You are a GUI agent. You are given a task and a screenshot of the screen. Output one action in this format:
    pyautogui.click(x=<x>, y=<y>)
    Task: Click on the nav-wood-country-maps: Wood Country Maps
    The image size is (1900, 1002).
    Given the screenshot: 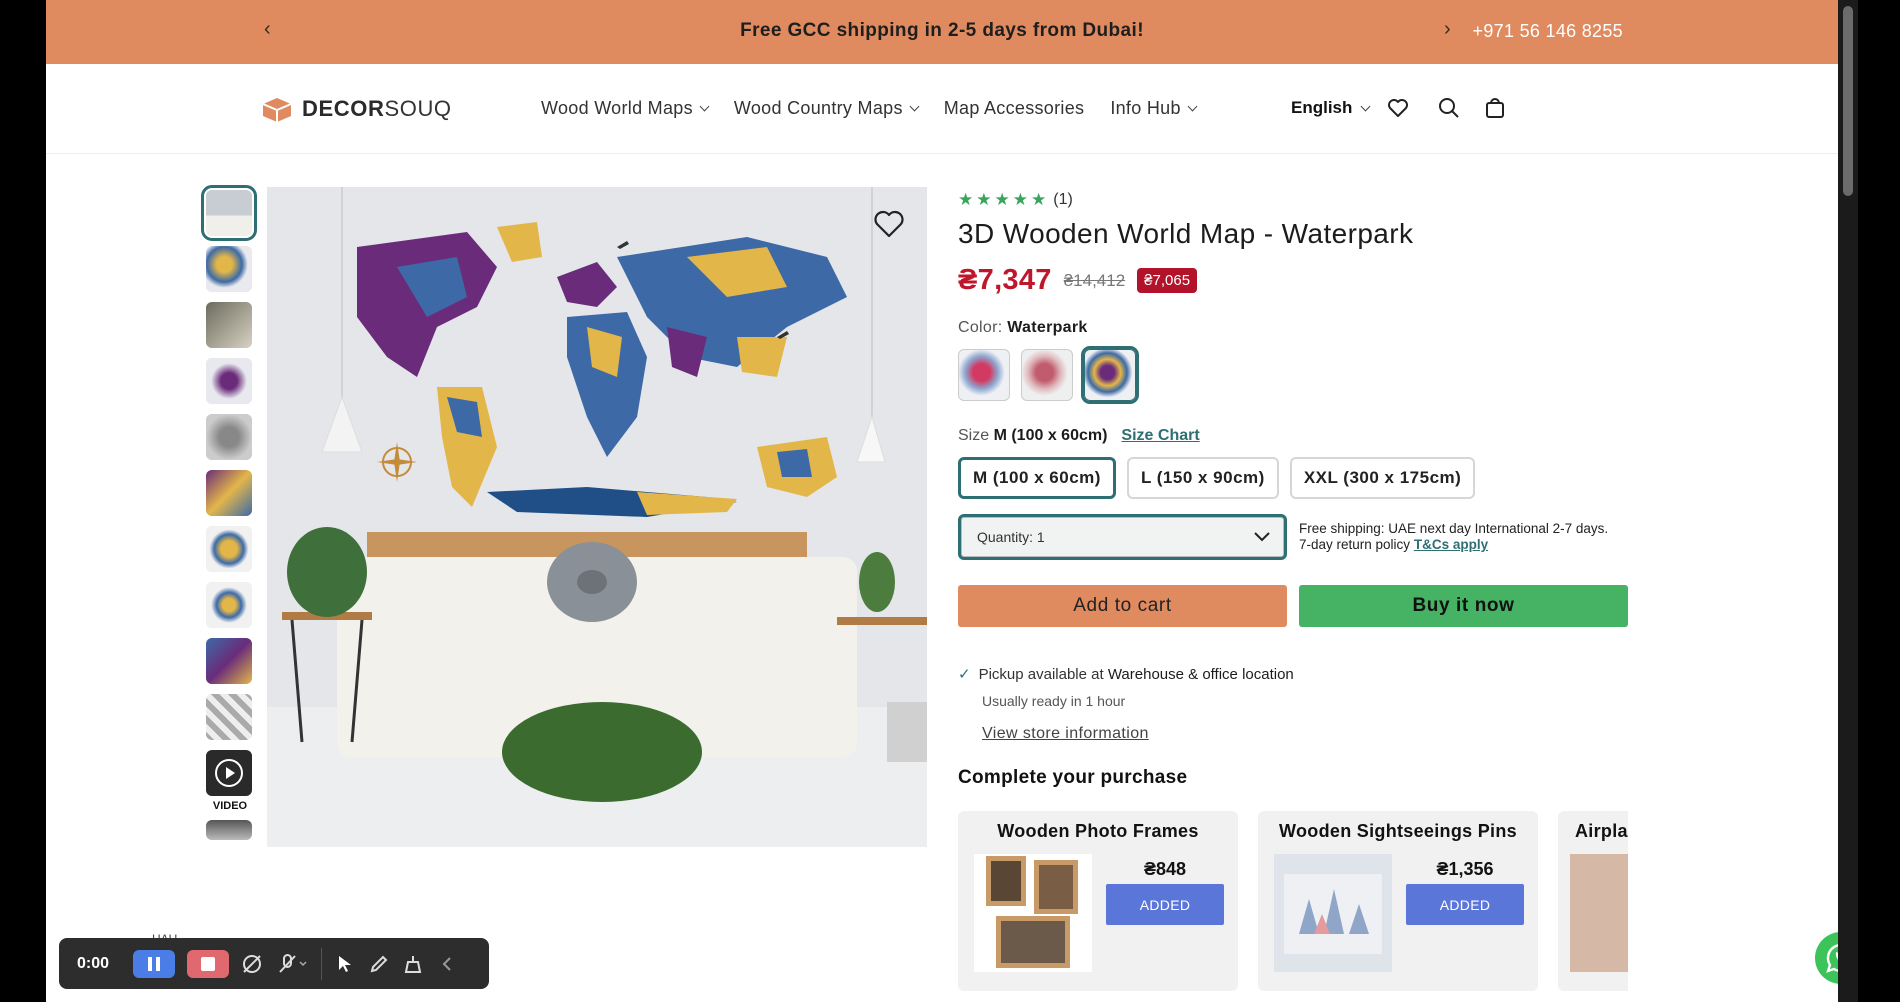 What is the action you would take?
    pyautogui.click(x=826, y=108)
    